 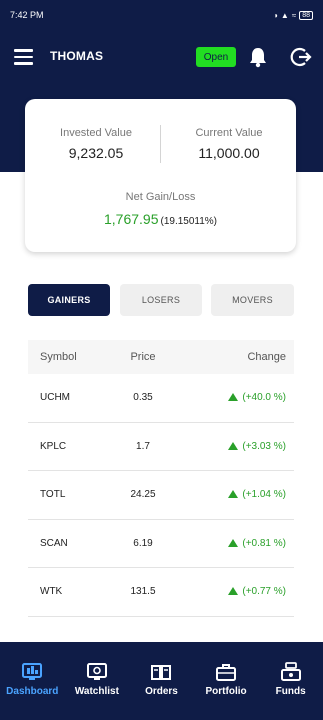 I want to click on nav-dashboard-label: Dashboard, so click(x=32, y=691).